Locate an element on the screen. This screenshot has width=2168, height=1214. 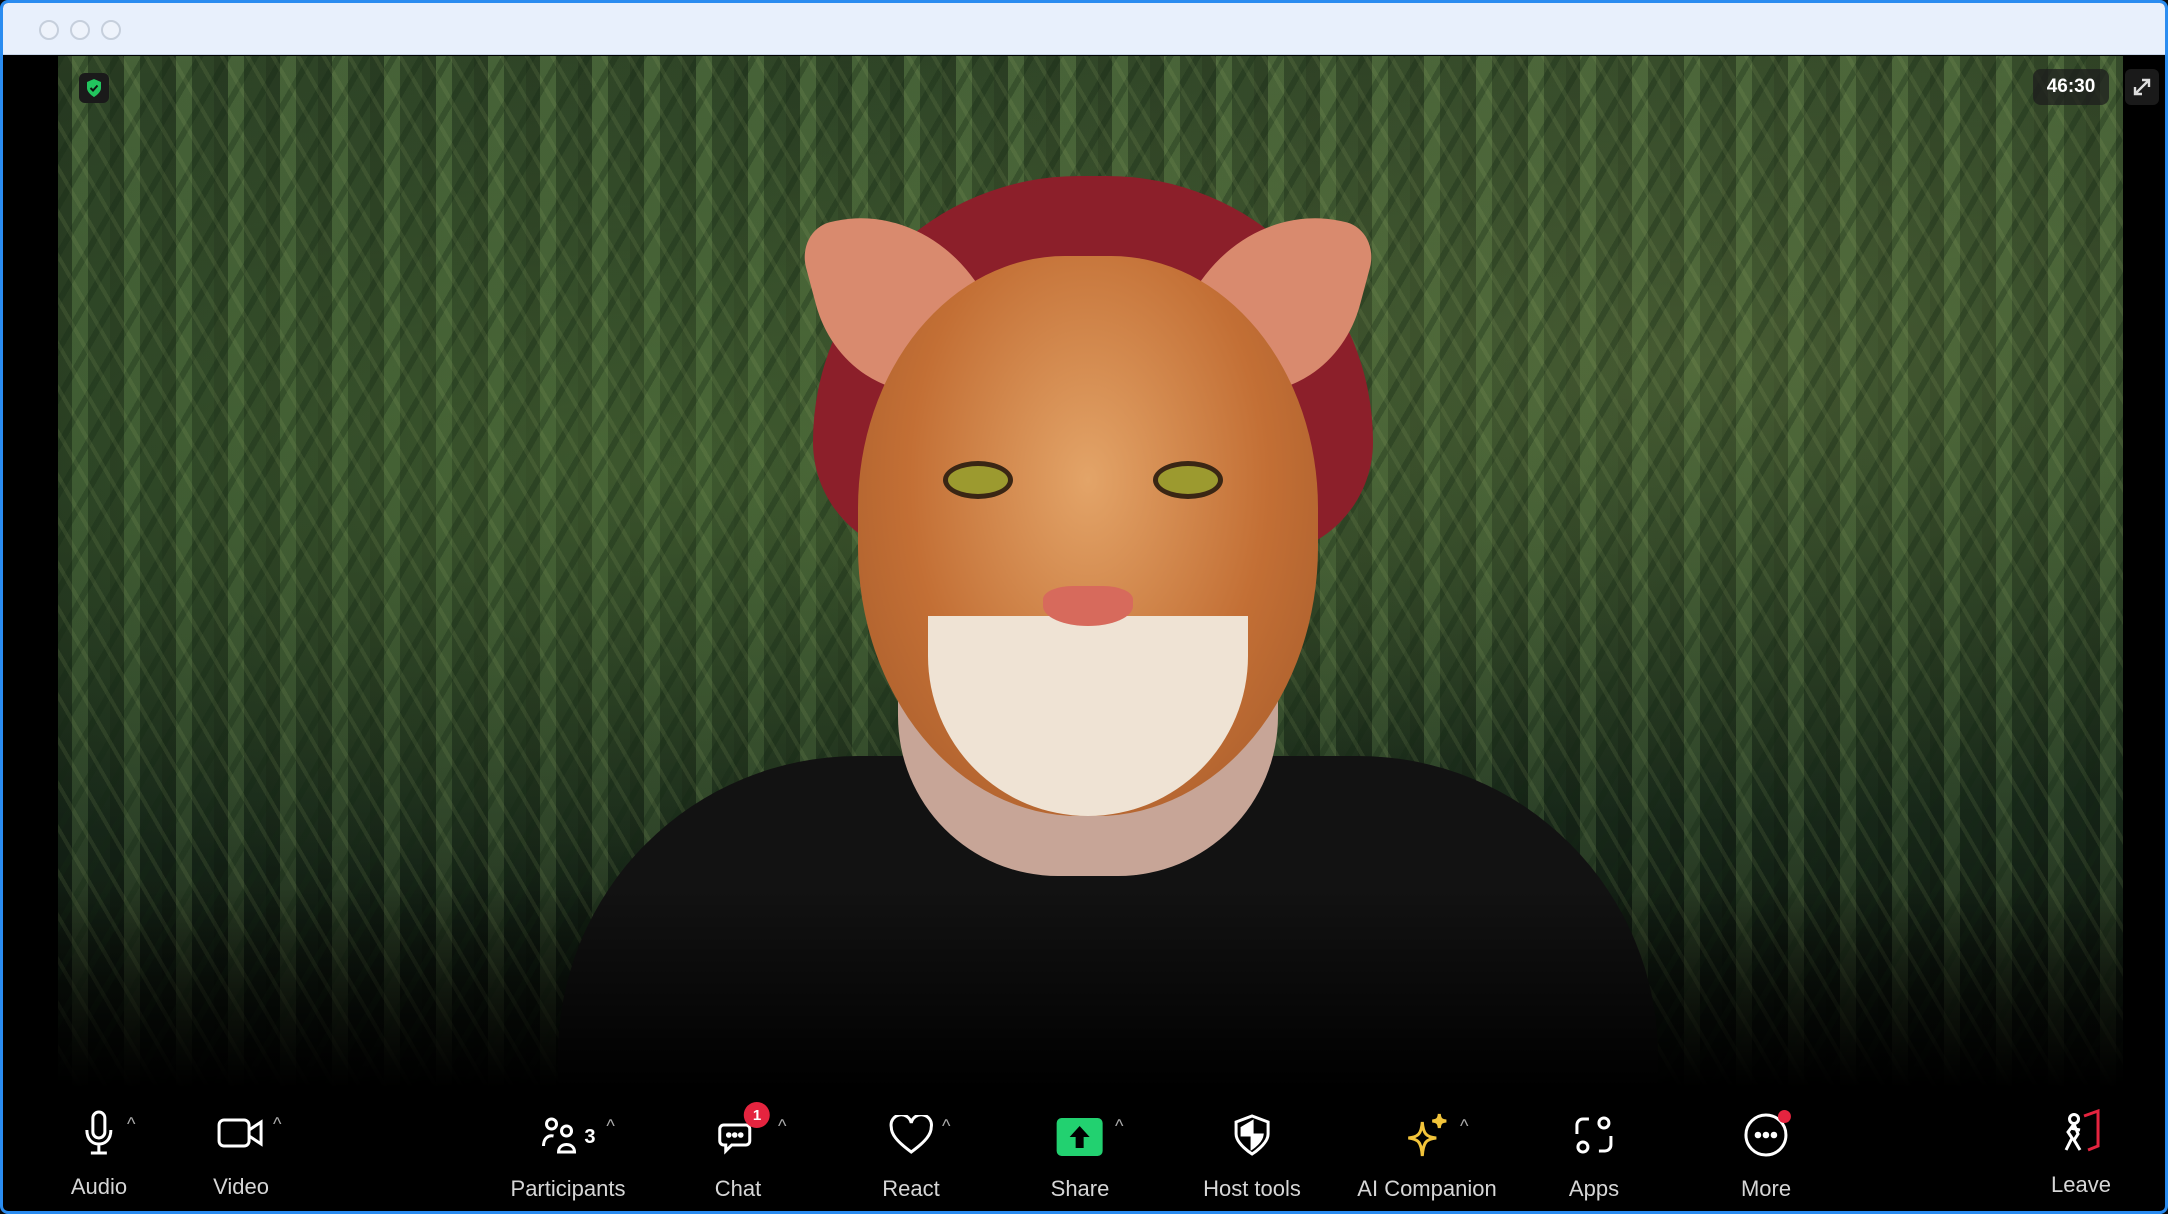
leave-button: Leave is located at coordinates (2081, 1152).